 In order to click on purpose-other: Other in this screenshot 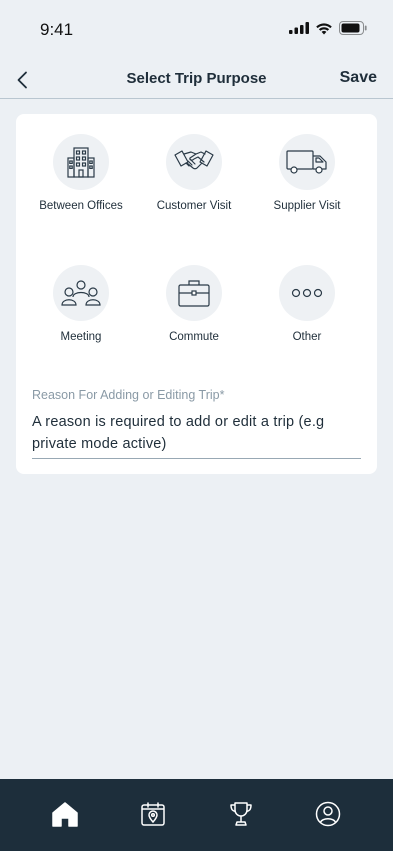, I will do `click(307, 304)`.